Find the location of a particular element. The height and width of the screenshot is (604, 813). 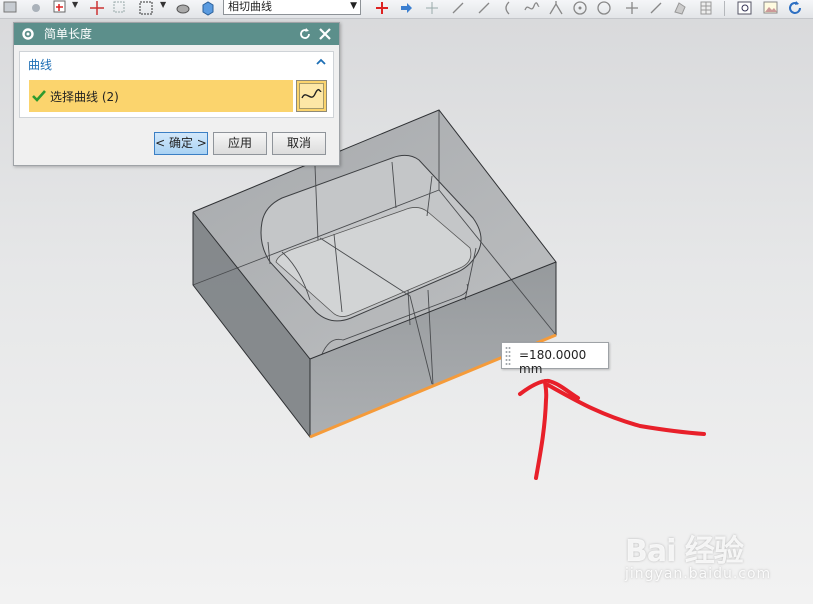

dialog-title: 简单长度 is located at coordinates (68, 34).